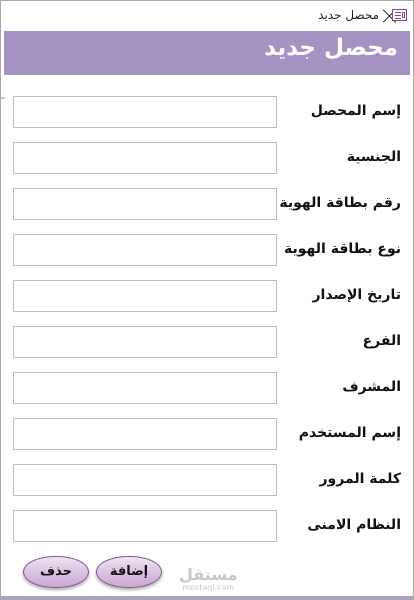 Image resolution: width=414 pixels, height=600 pixels. I want to click on issue-date-label: تاريخ الإصدار, so click(357, 295).